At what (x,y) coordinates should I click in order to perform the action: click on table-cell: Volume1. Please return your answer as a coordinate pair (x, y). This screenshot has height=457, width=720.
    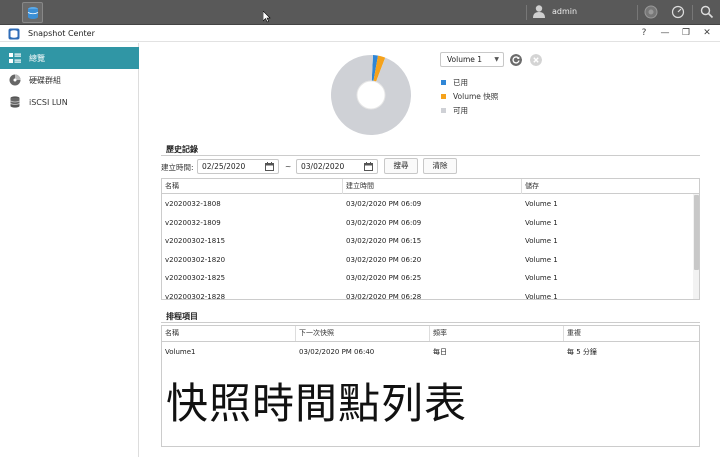
    Looking at the image, I should click on (180, 352).